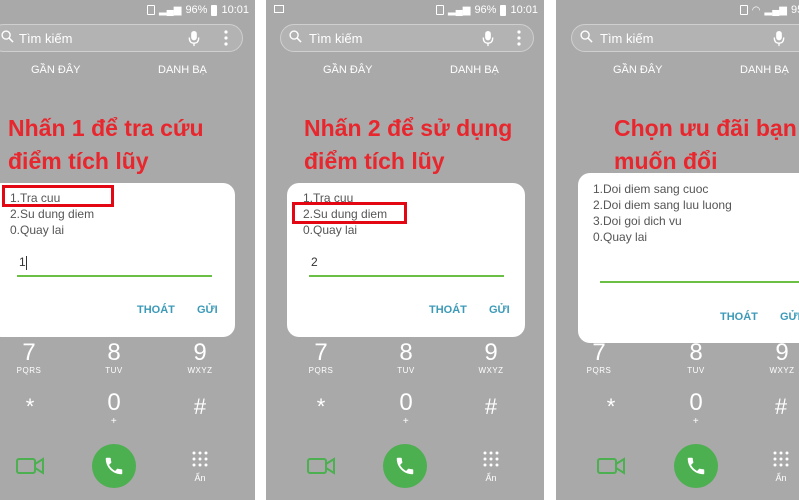  What do you see at coordinates (114, 266) in the screenshot?
I see `ussd-input: 1` at bounding box center [114, 266].